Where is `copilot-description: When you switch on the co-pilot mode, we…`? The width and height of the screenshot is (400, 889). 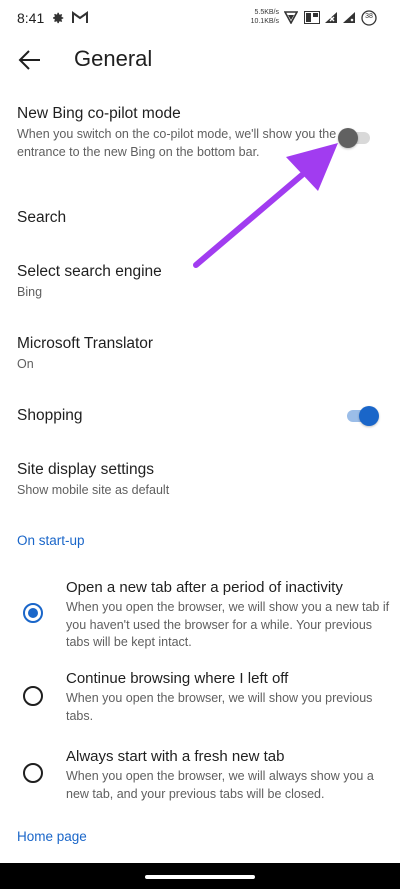 copilot-description: When you switch on the co-pilot mode, we… is located at coordinates (177, 143).